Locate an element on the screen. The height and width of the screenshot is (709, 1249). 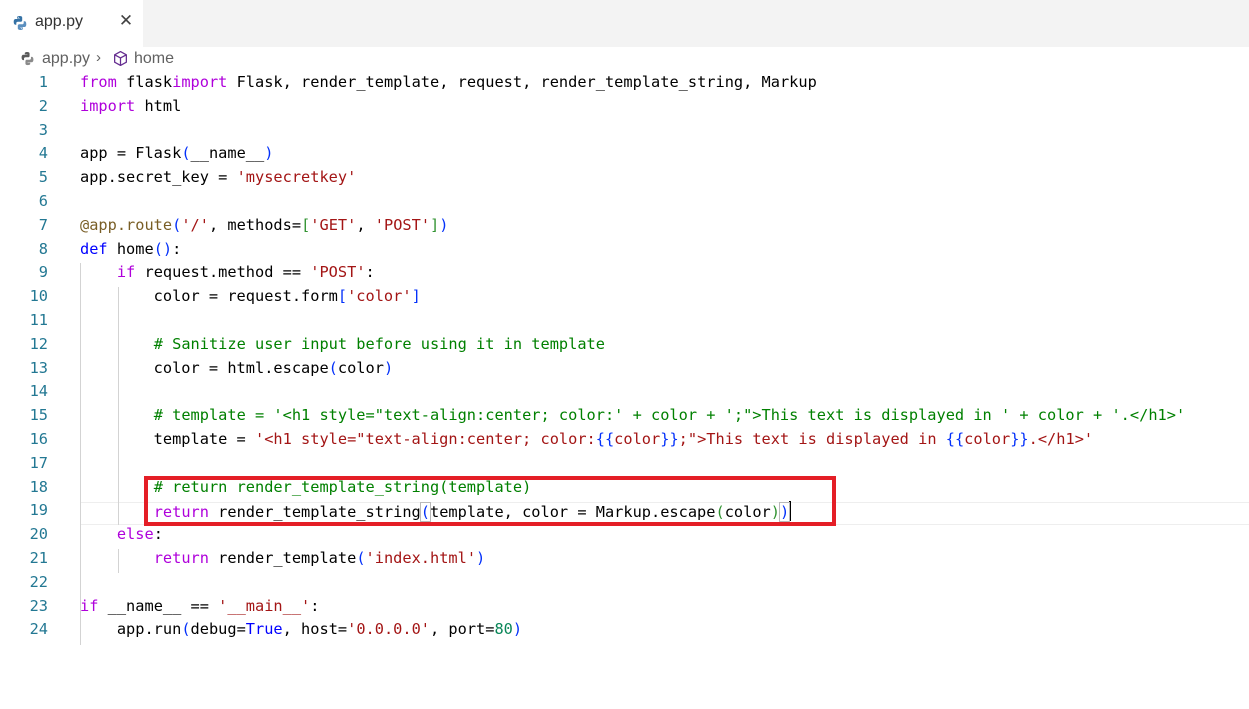
code-token: }} is located at coordinates (669, 439).